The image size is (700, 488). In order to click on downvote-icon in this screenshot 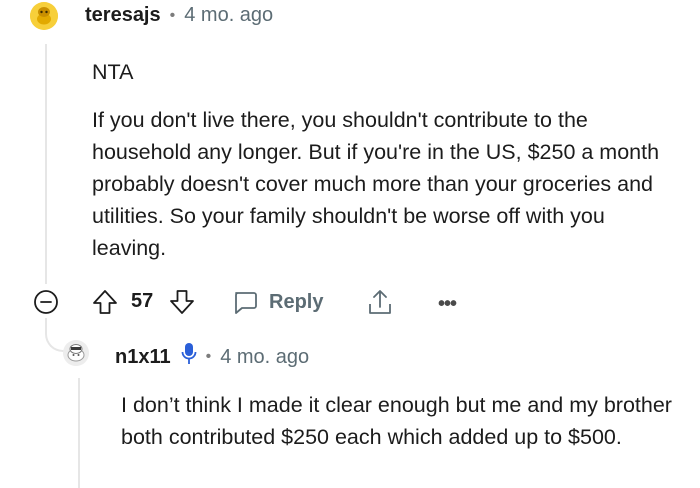, I will do `click(182, 302)`.